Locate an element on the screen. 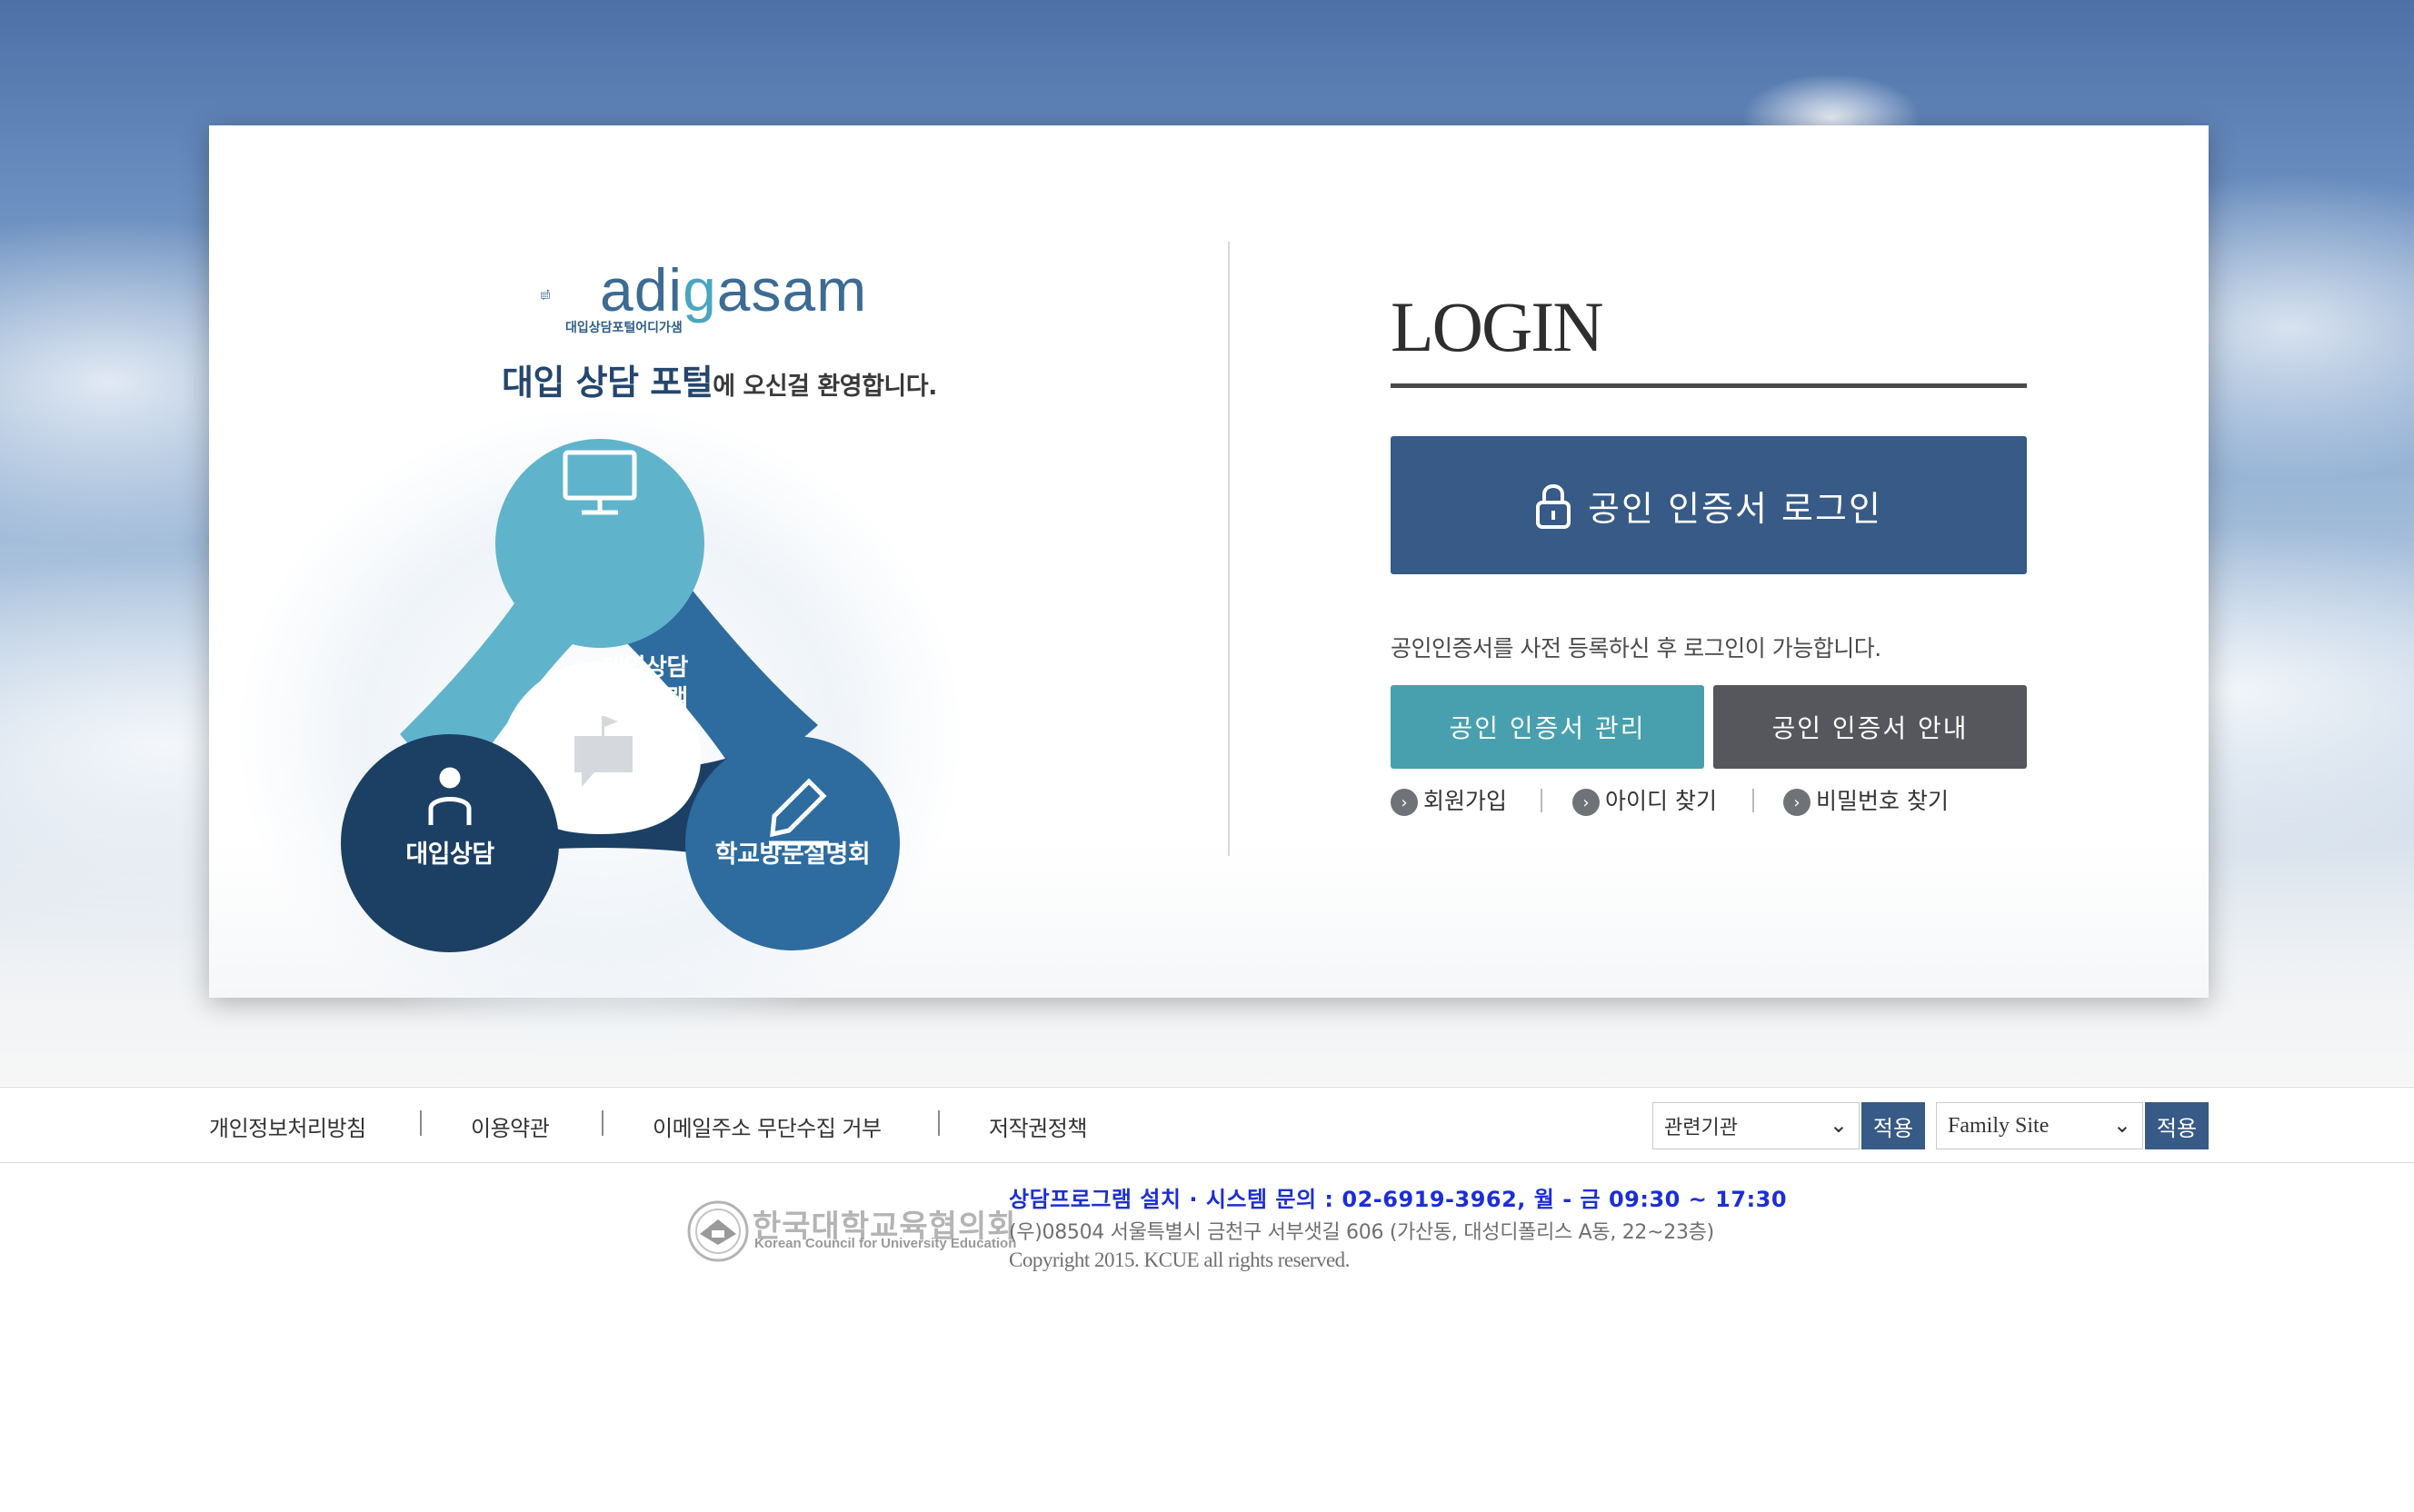 Image resolution: width=2414 pixels, height=1512 pixels. diagram-label-counsel: 대입상담 is located at coordinates (449, 855).